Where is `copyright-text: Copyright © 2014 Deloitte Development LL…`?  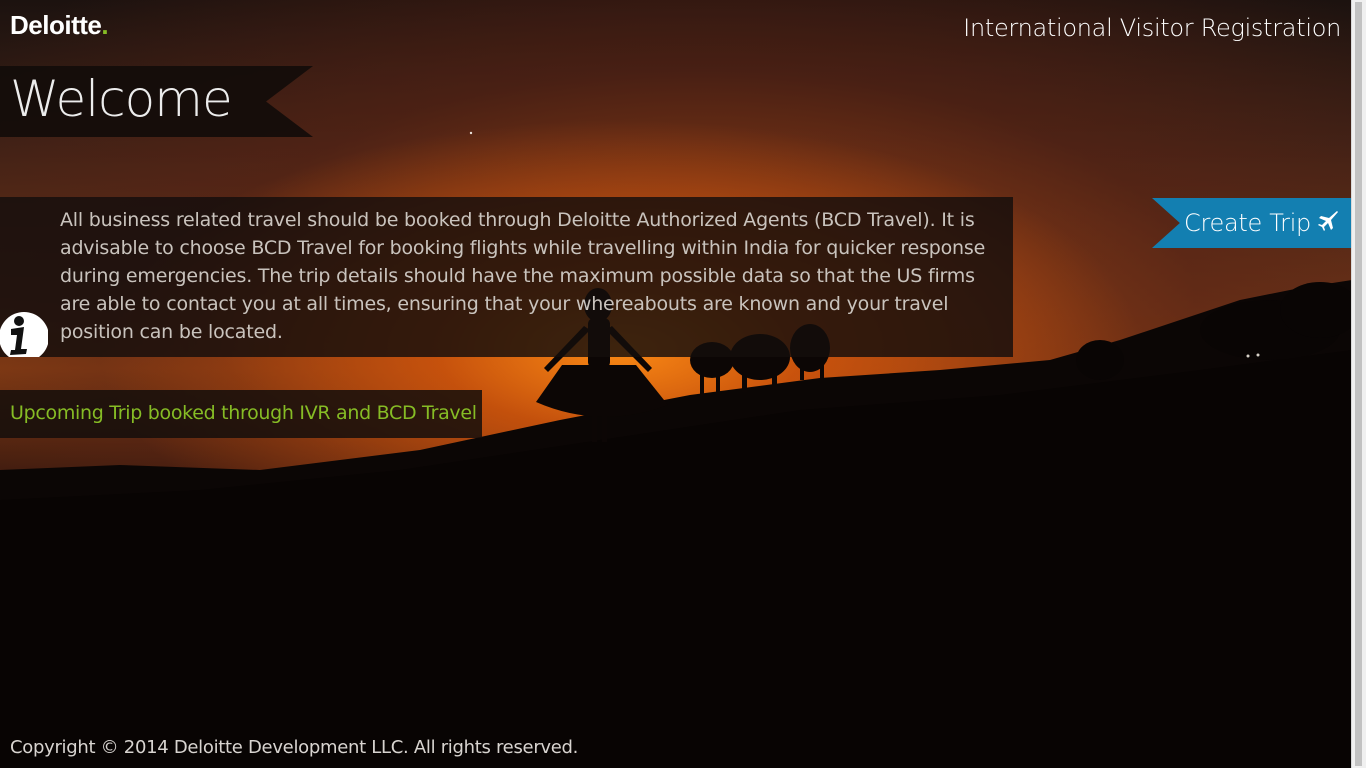
copyright-text: Copyright © 2014 Deloitte Development LL… is located at coordinates (294, 747).